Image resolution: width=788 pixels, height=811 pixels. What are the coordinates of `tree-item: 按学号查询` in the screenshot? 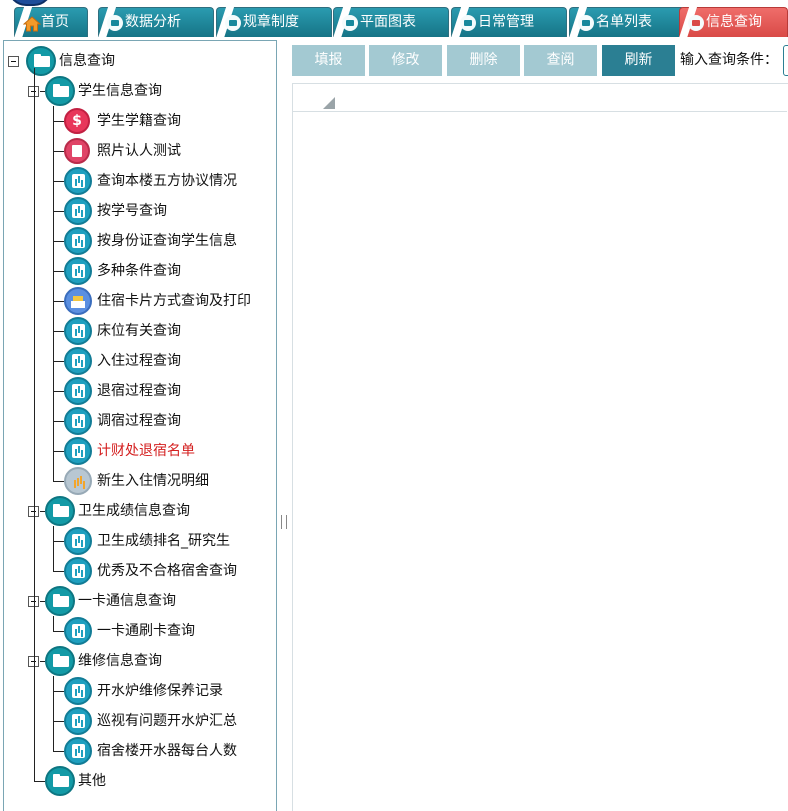 It's located at (140, 211).